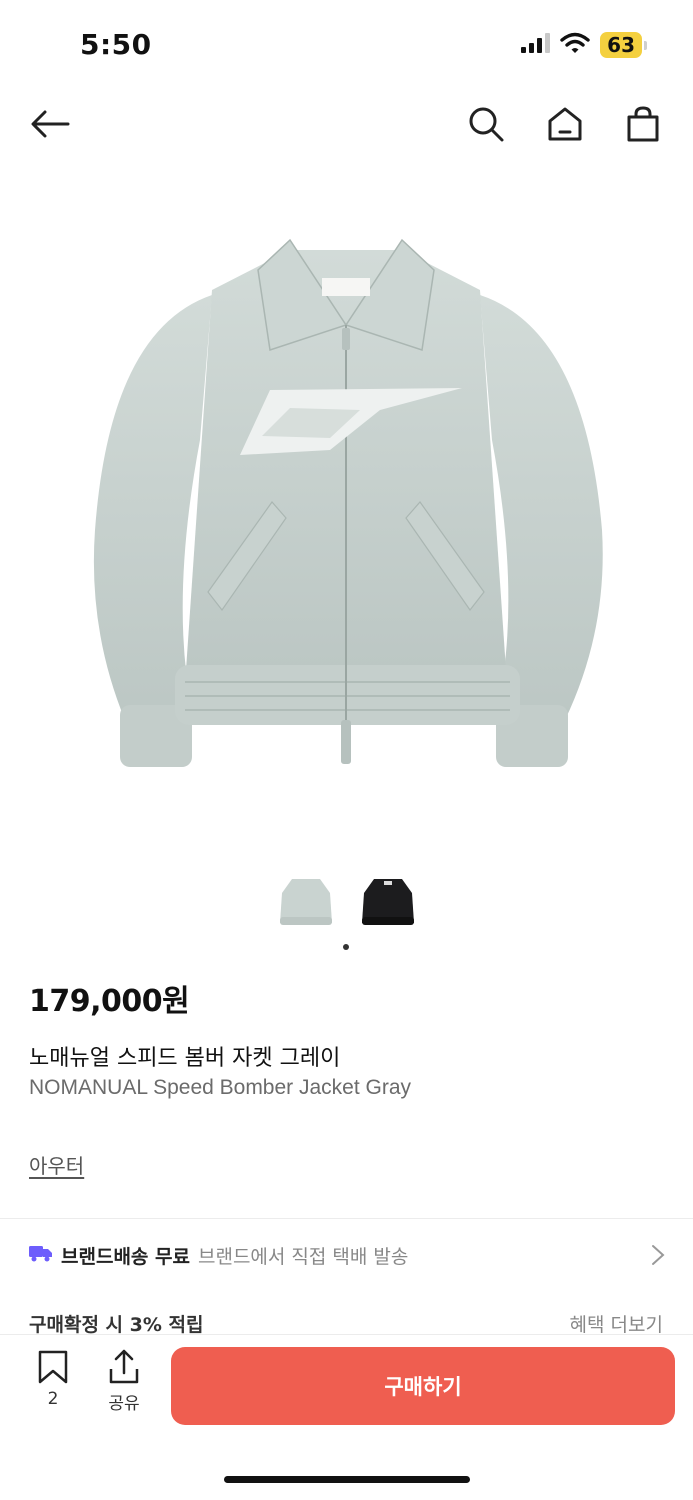 The width and height of the screenshot is (693, 1500). Describe the element at coordinates (645, 45) in the screenshot. I see `battery-cap` at that location.